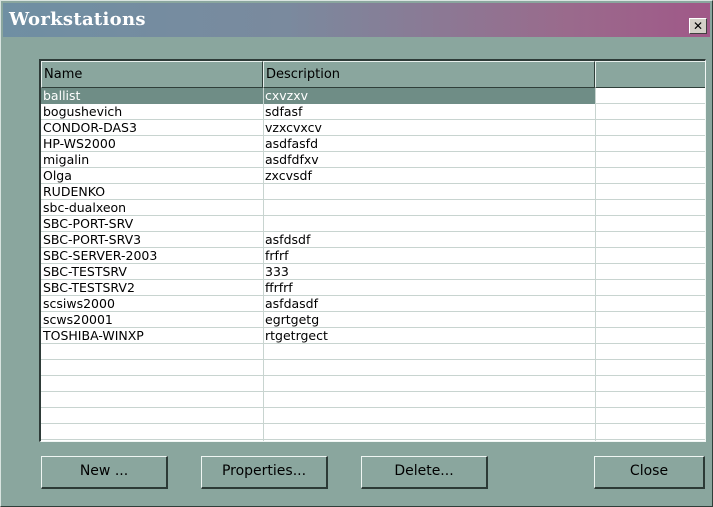 The image size is (713, 507). What do you see at coordinates (296, 335) in the screenshot?
I see `cell-description: rtgetrgect` at bounding box center [296, 335].